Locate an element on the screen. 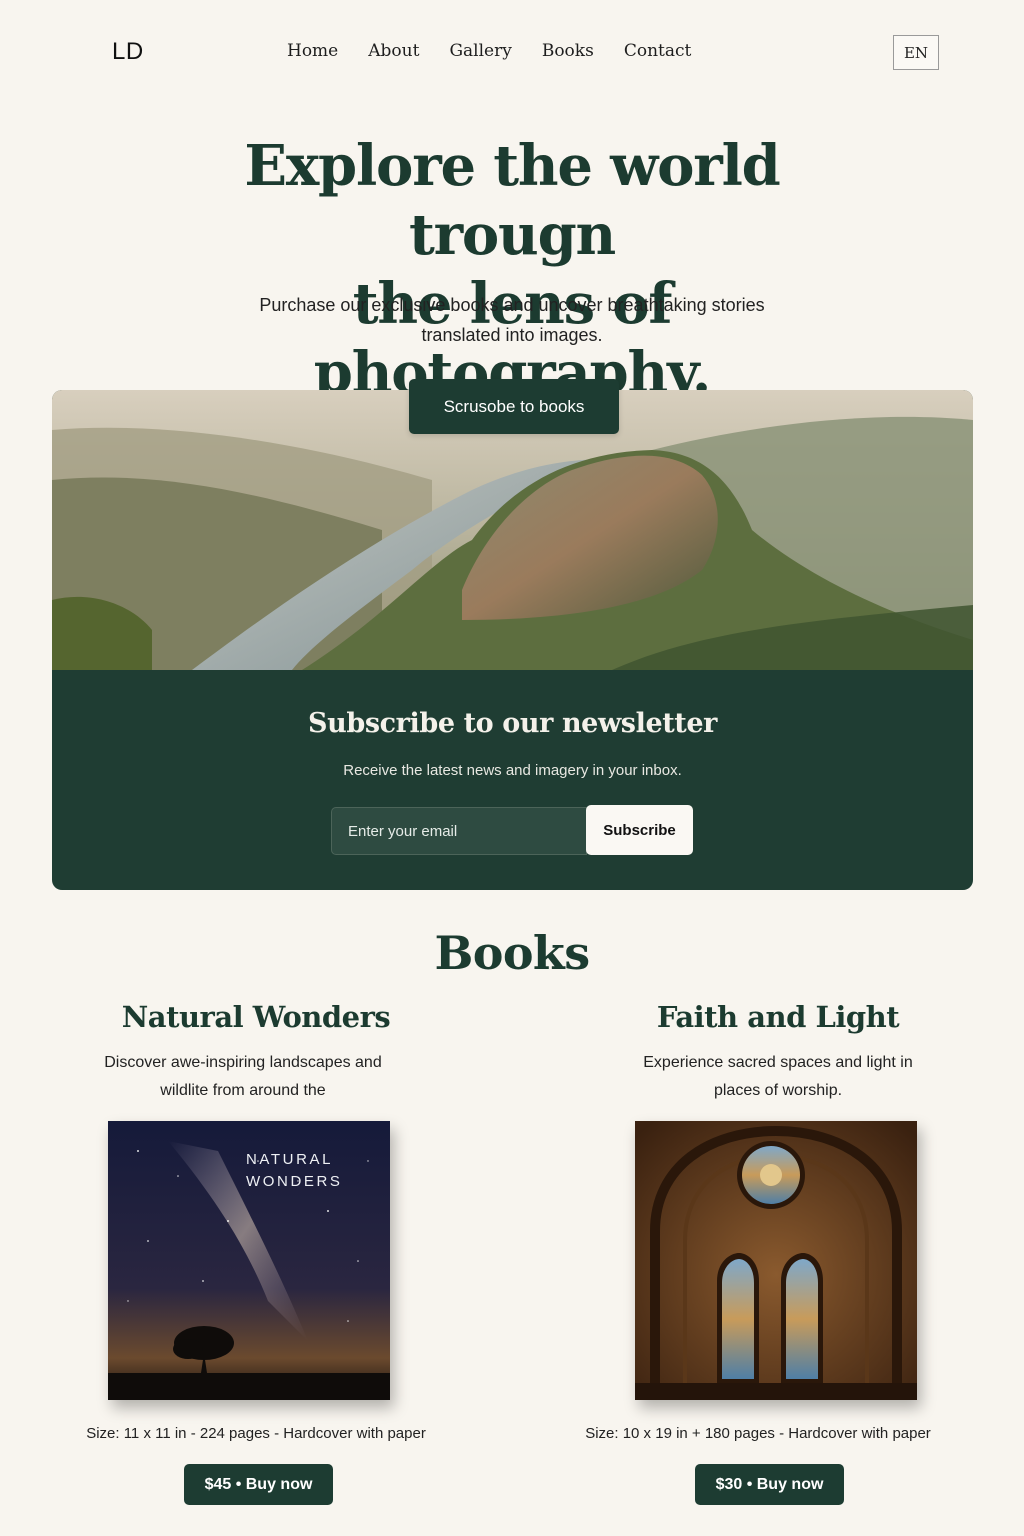  main-nav: Home About Gallery Books Contact is located at coordinates (489, 51).